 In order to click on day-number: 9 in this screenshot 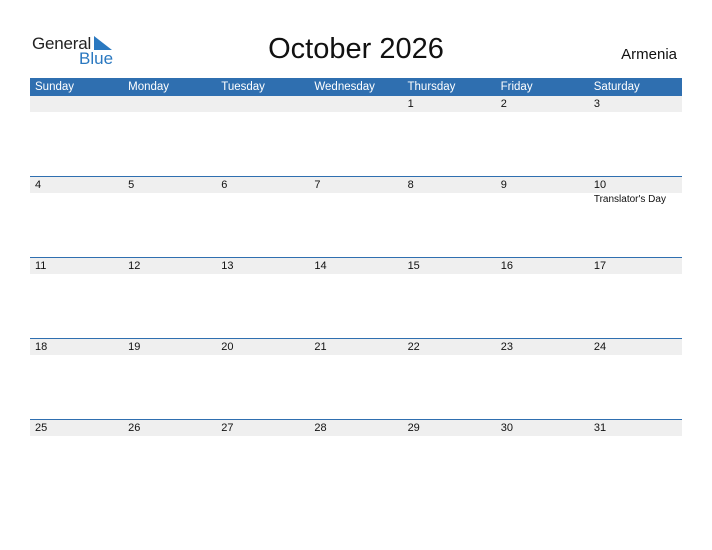, I will do `click(503, 185)`.